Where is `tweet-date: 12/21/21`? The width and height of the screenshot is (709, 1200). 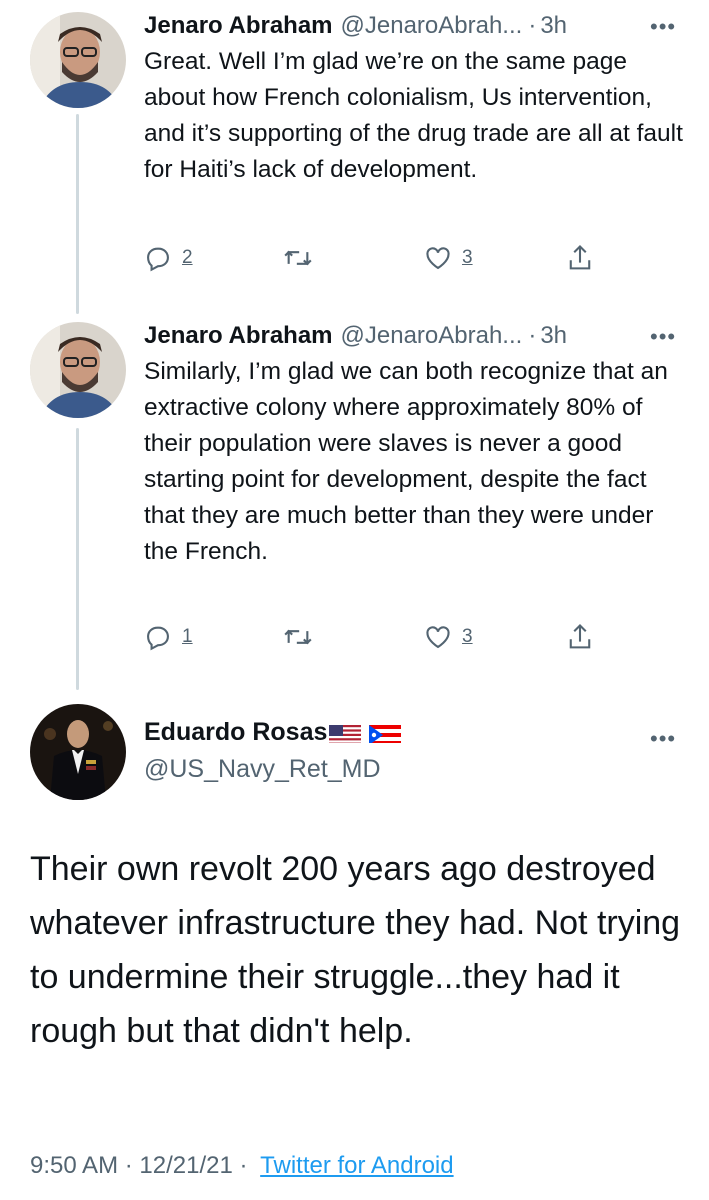
tweet-date: 12/21/21 is located at coordinates (185, 1165).